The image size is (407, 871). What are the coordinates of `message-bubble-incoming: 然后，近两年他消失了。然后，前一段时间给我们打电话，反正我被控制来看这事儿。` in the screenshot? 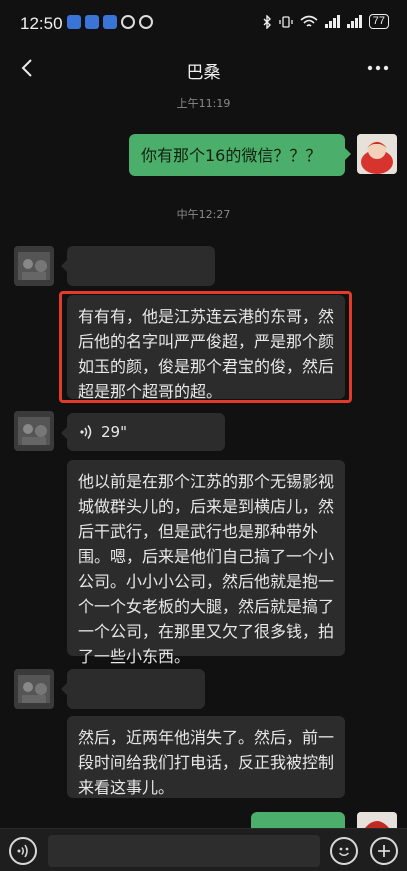 It's located at (206, 757).